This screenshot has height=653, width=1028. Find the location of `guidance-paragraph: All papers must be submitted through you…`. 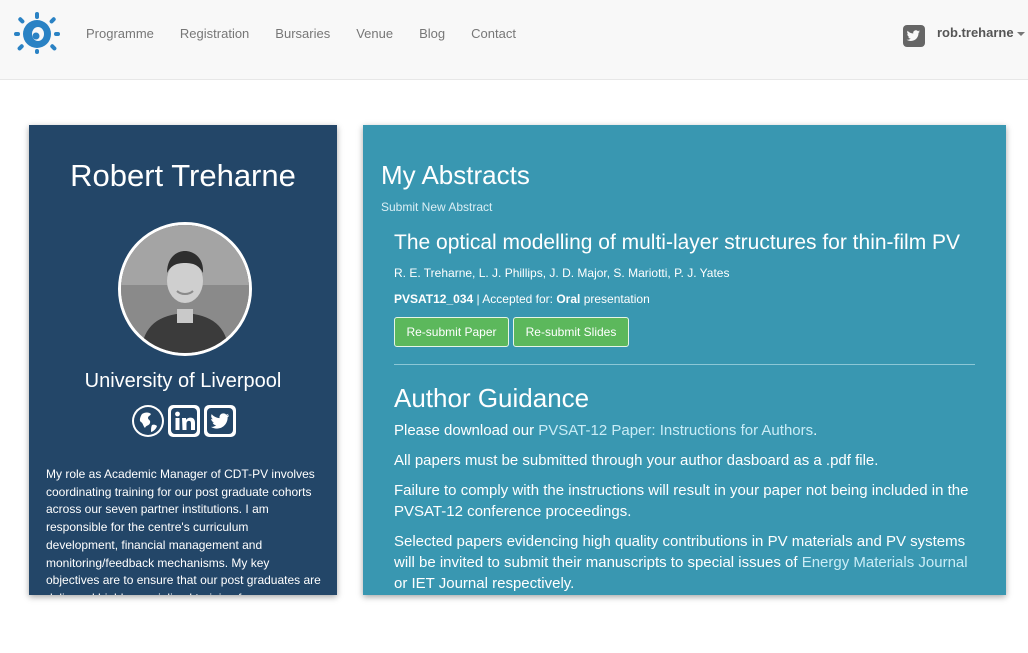

guidance-paragraph: All papers must be submitted through you… is located at coordinates (636, 460).